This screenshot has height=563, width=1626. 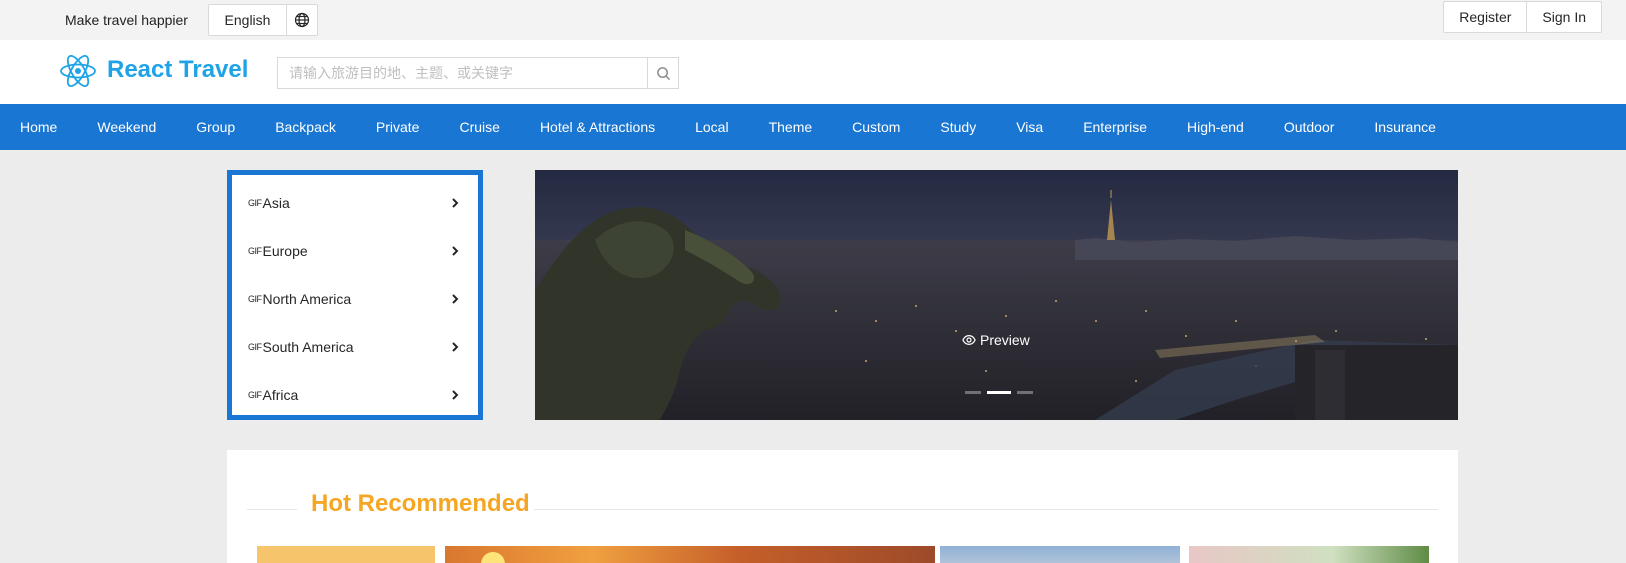 What do you see at coordinates (126, 20) in the screenshot?
I see `slogan: Make travel happier` at bounding box center [126, 20].